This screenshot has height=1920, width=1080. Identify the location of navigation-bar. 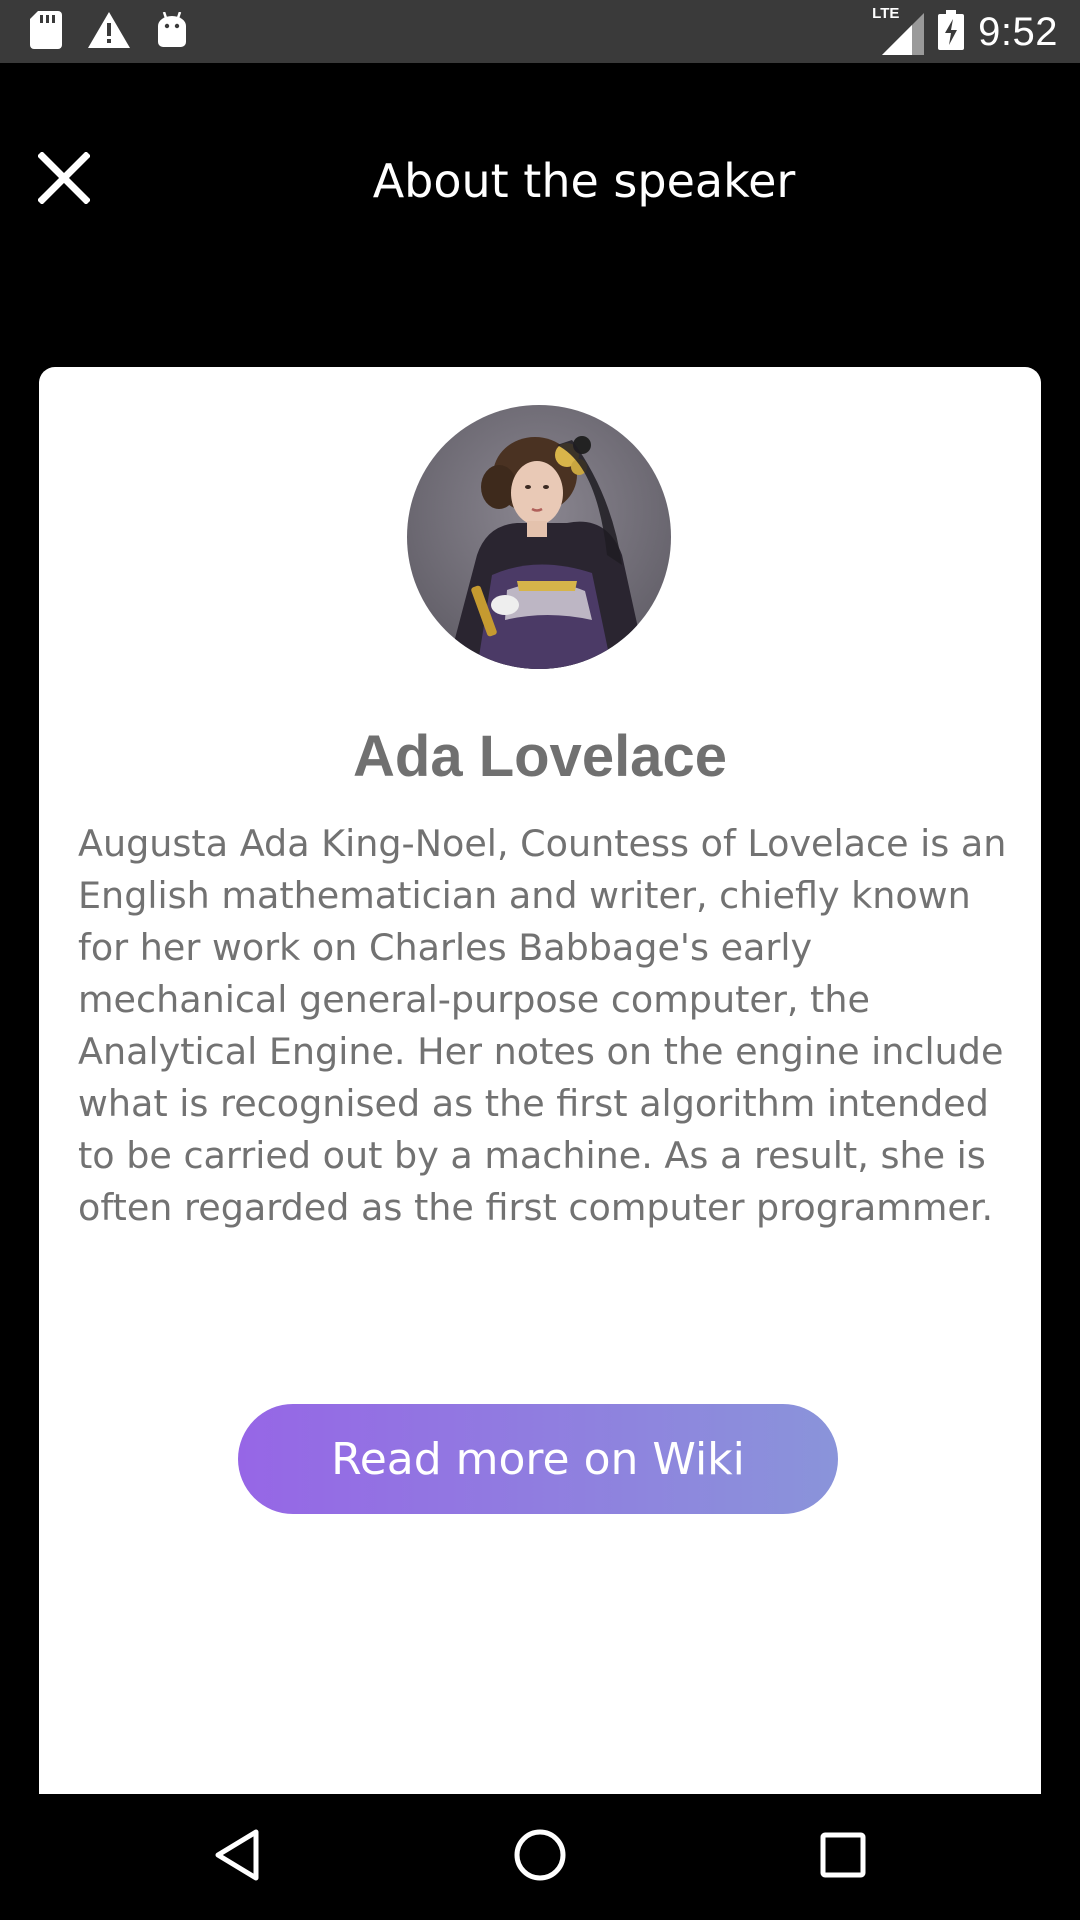
(540, 1857).